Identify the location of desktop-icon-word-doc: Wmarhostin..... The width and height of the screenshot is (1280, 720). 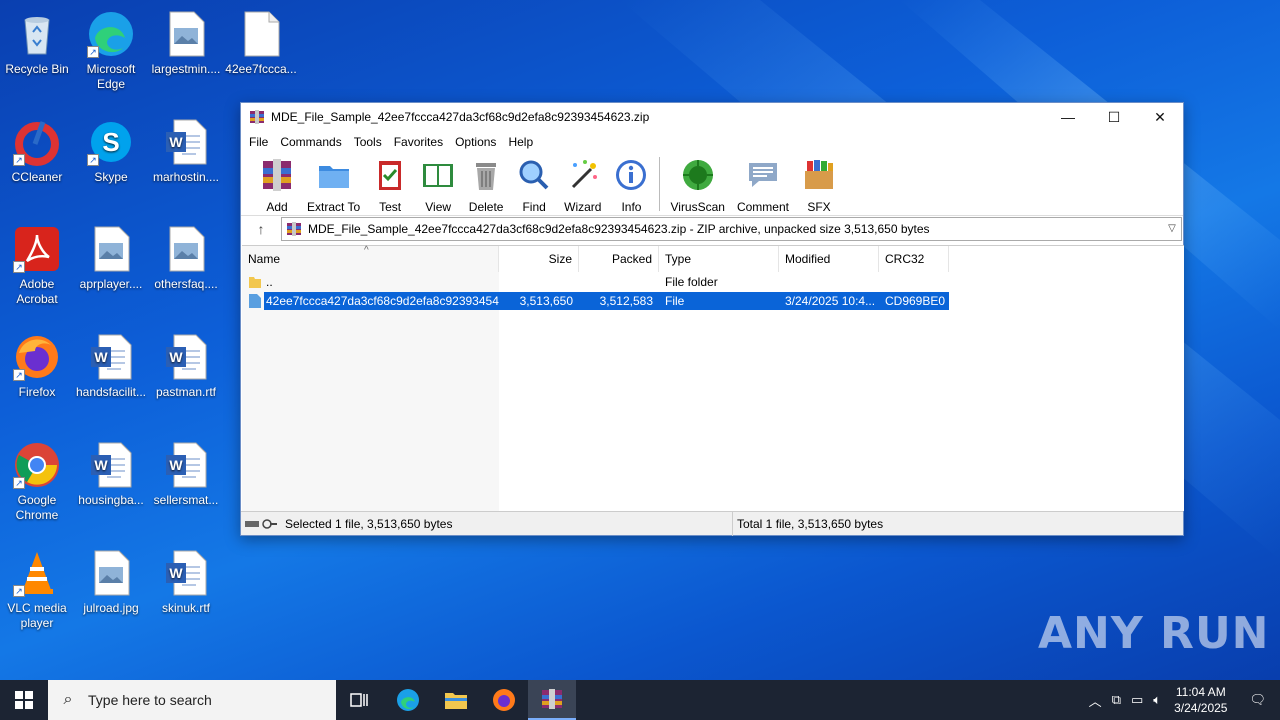
(186, 151).